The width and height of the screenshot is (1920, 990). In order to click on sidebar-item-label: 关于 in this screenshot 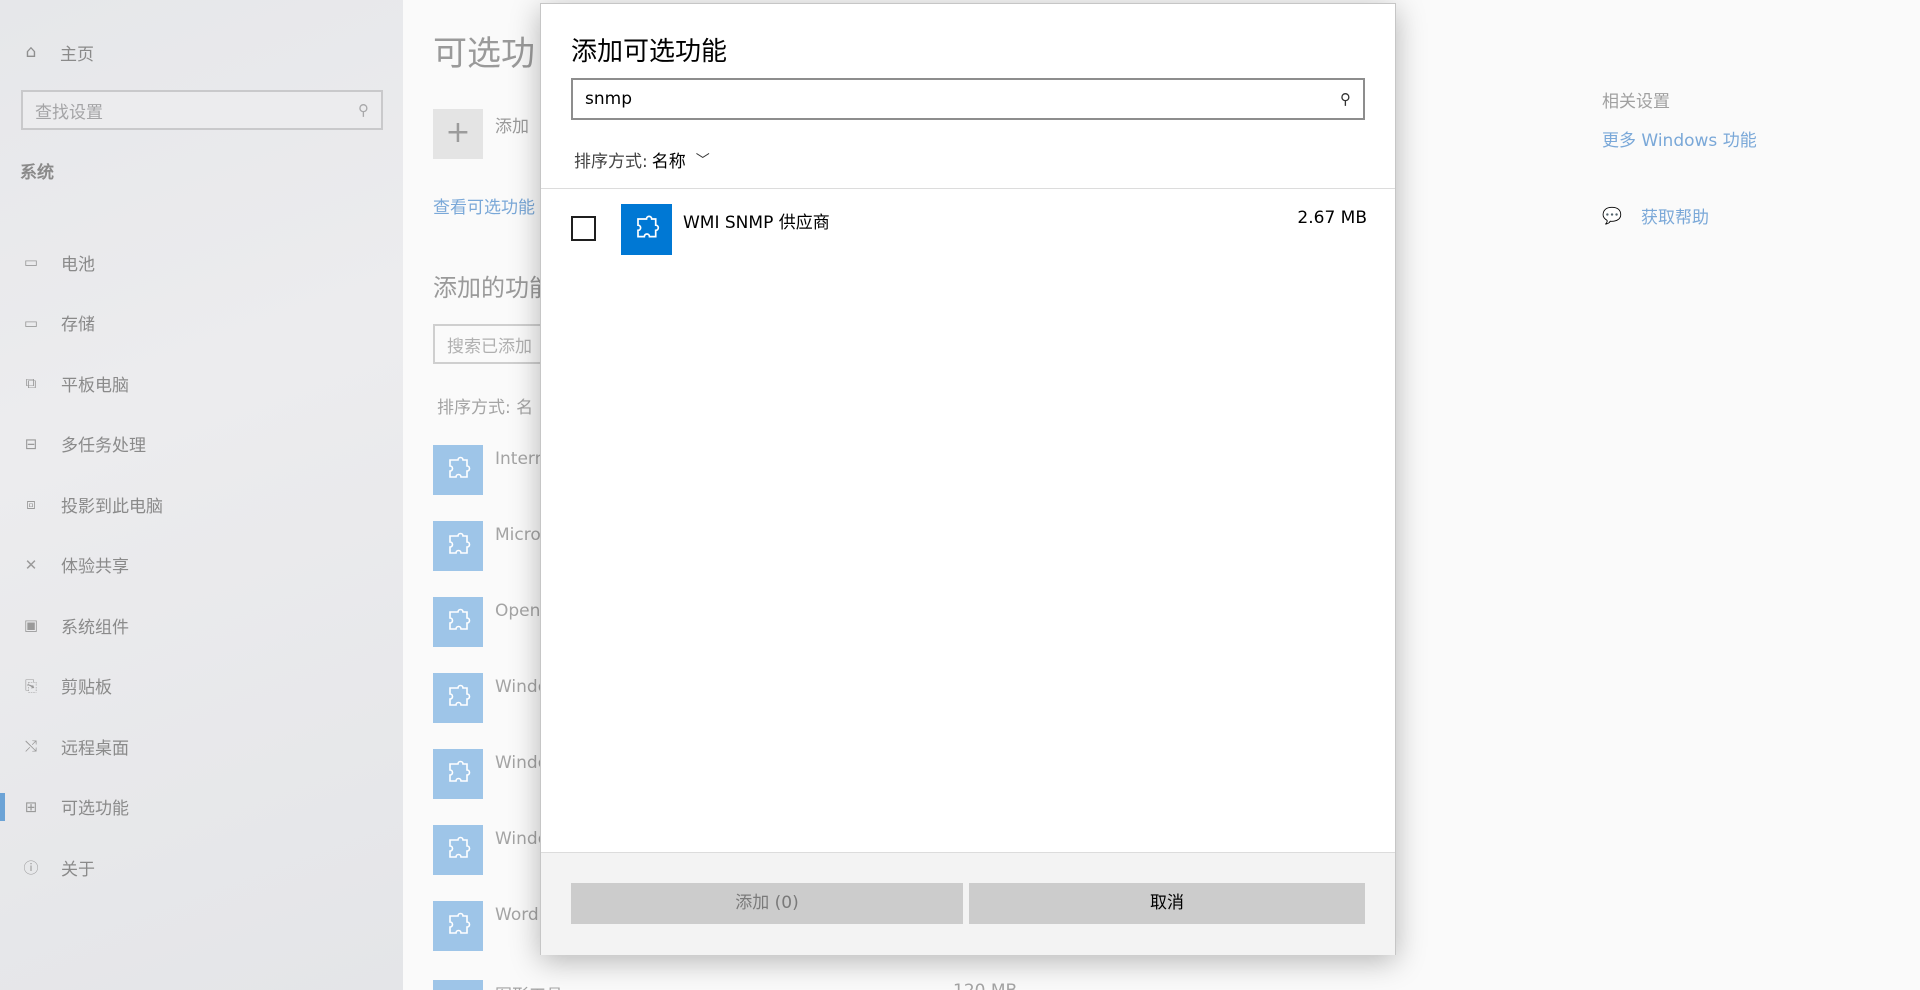, I will do `click(78, 869)`.